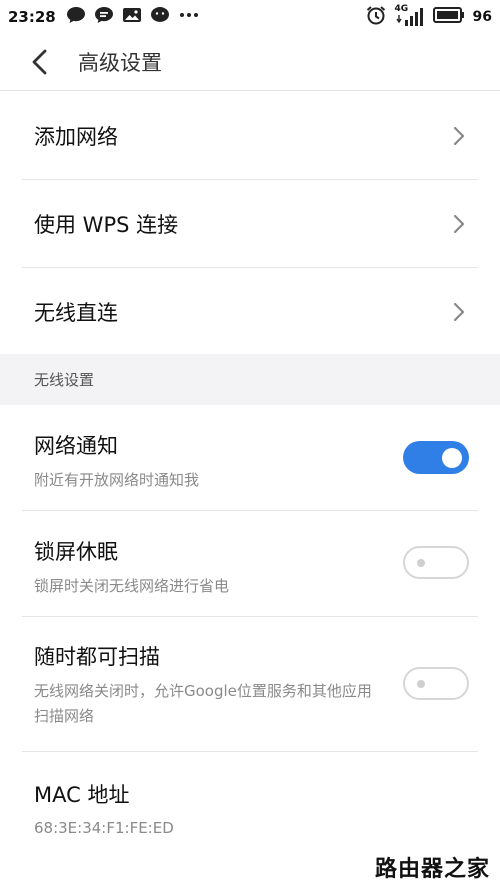 The width and height of the screenshot is (500, 889). I want to click on back-button, so click(40, 62).